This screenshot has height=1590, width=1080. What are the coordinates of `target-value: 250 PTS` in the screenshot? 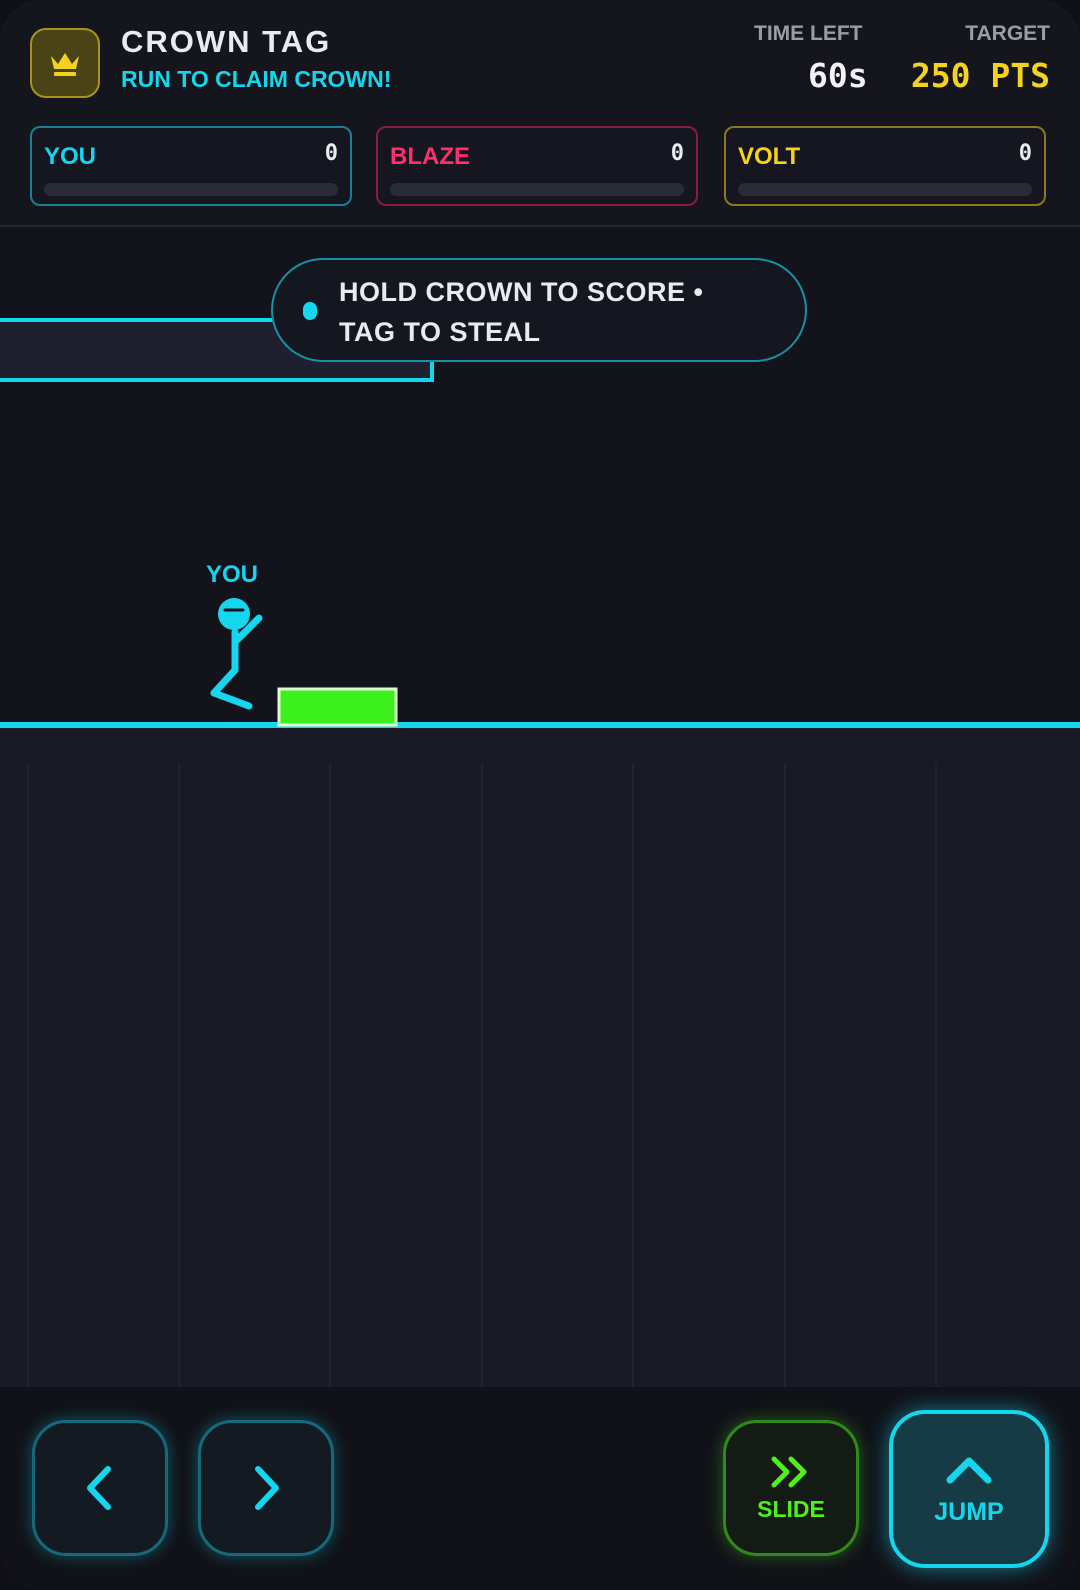 It's located at (980, 75).